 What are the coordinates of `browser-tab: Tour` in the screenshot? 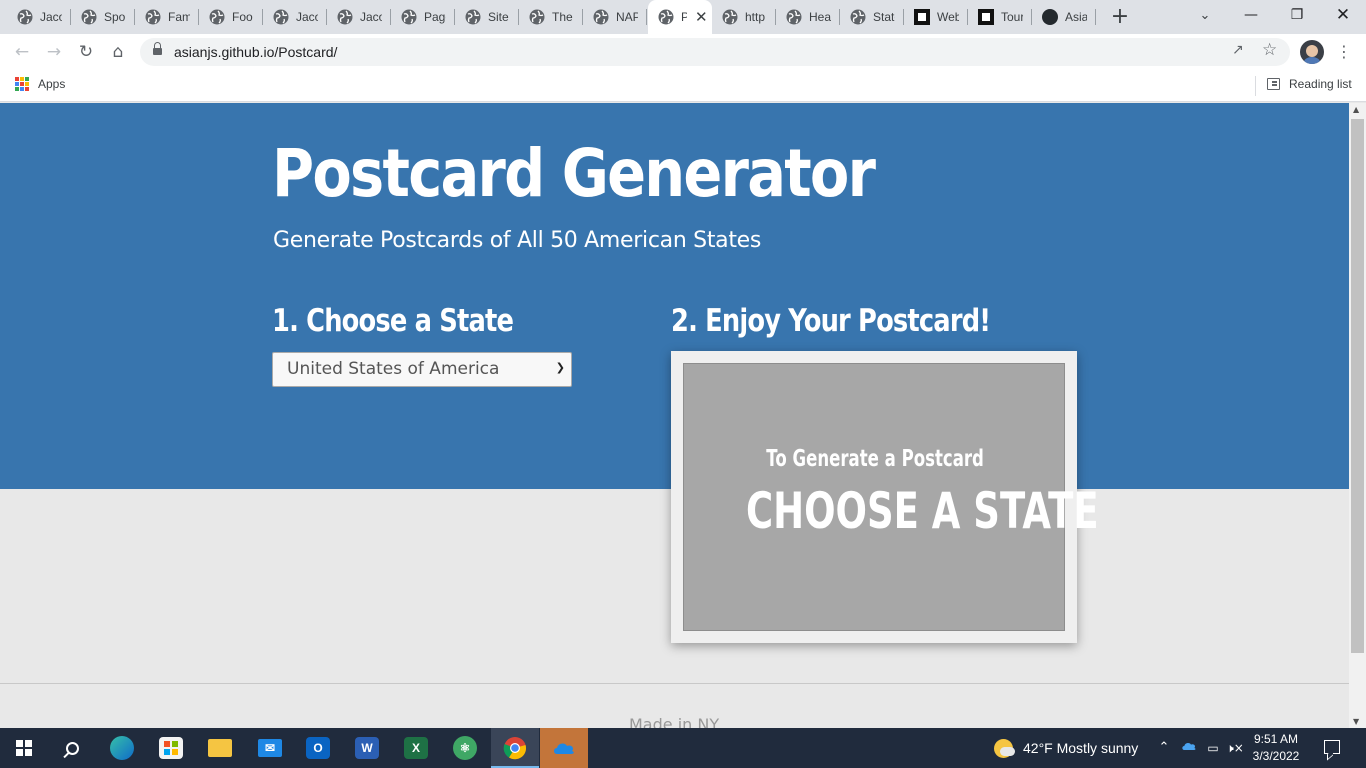 It's located at (1000, 17).